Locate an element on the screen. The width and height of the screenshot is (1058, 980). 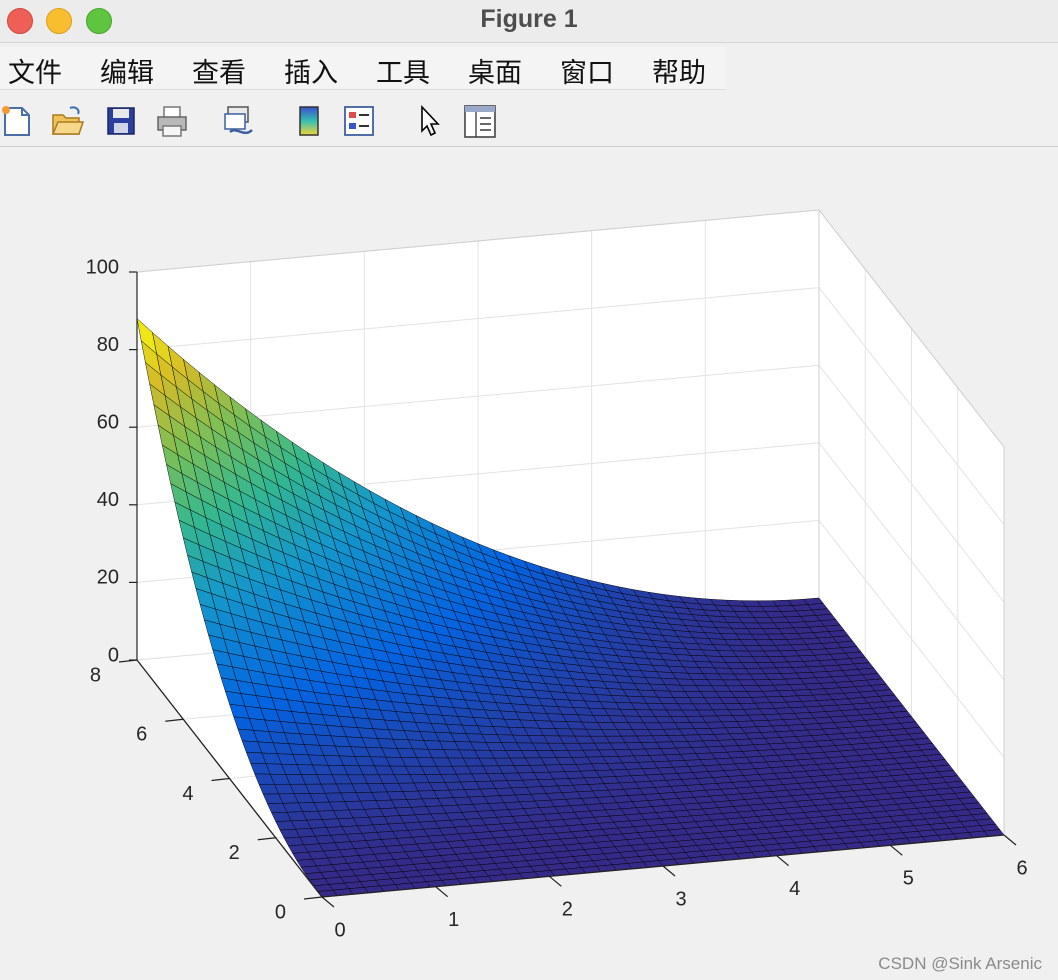
figure-toolbar is located at coordinates (529, 118).